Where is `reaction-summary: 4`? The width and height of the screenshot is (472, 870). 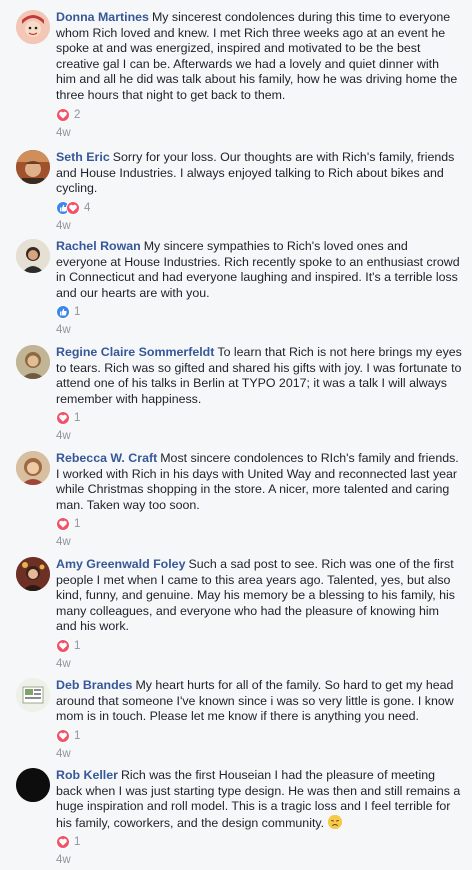
reaction-summary: 4 is located at coordinates (259, 208).